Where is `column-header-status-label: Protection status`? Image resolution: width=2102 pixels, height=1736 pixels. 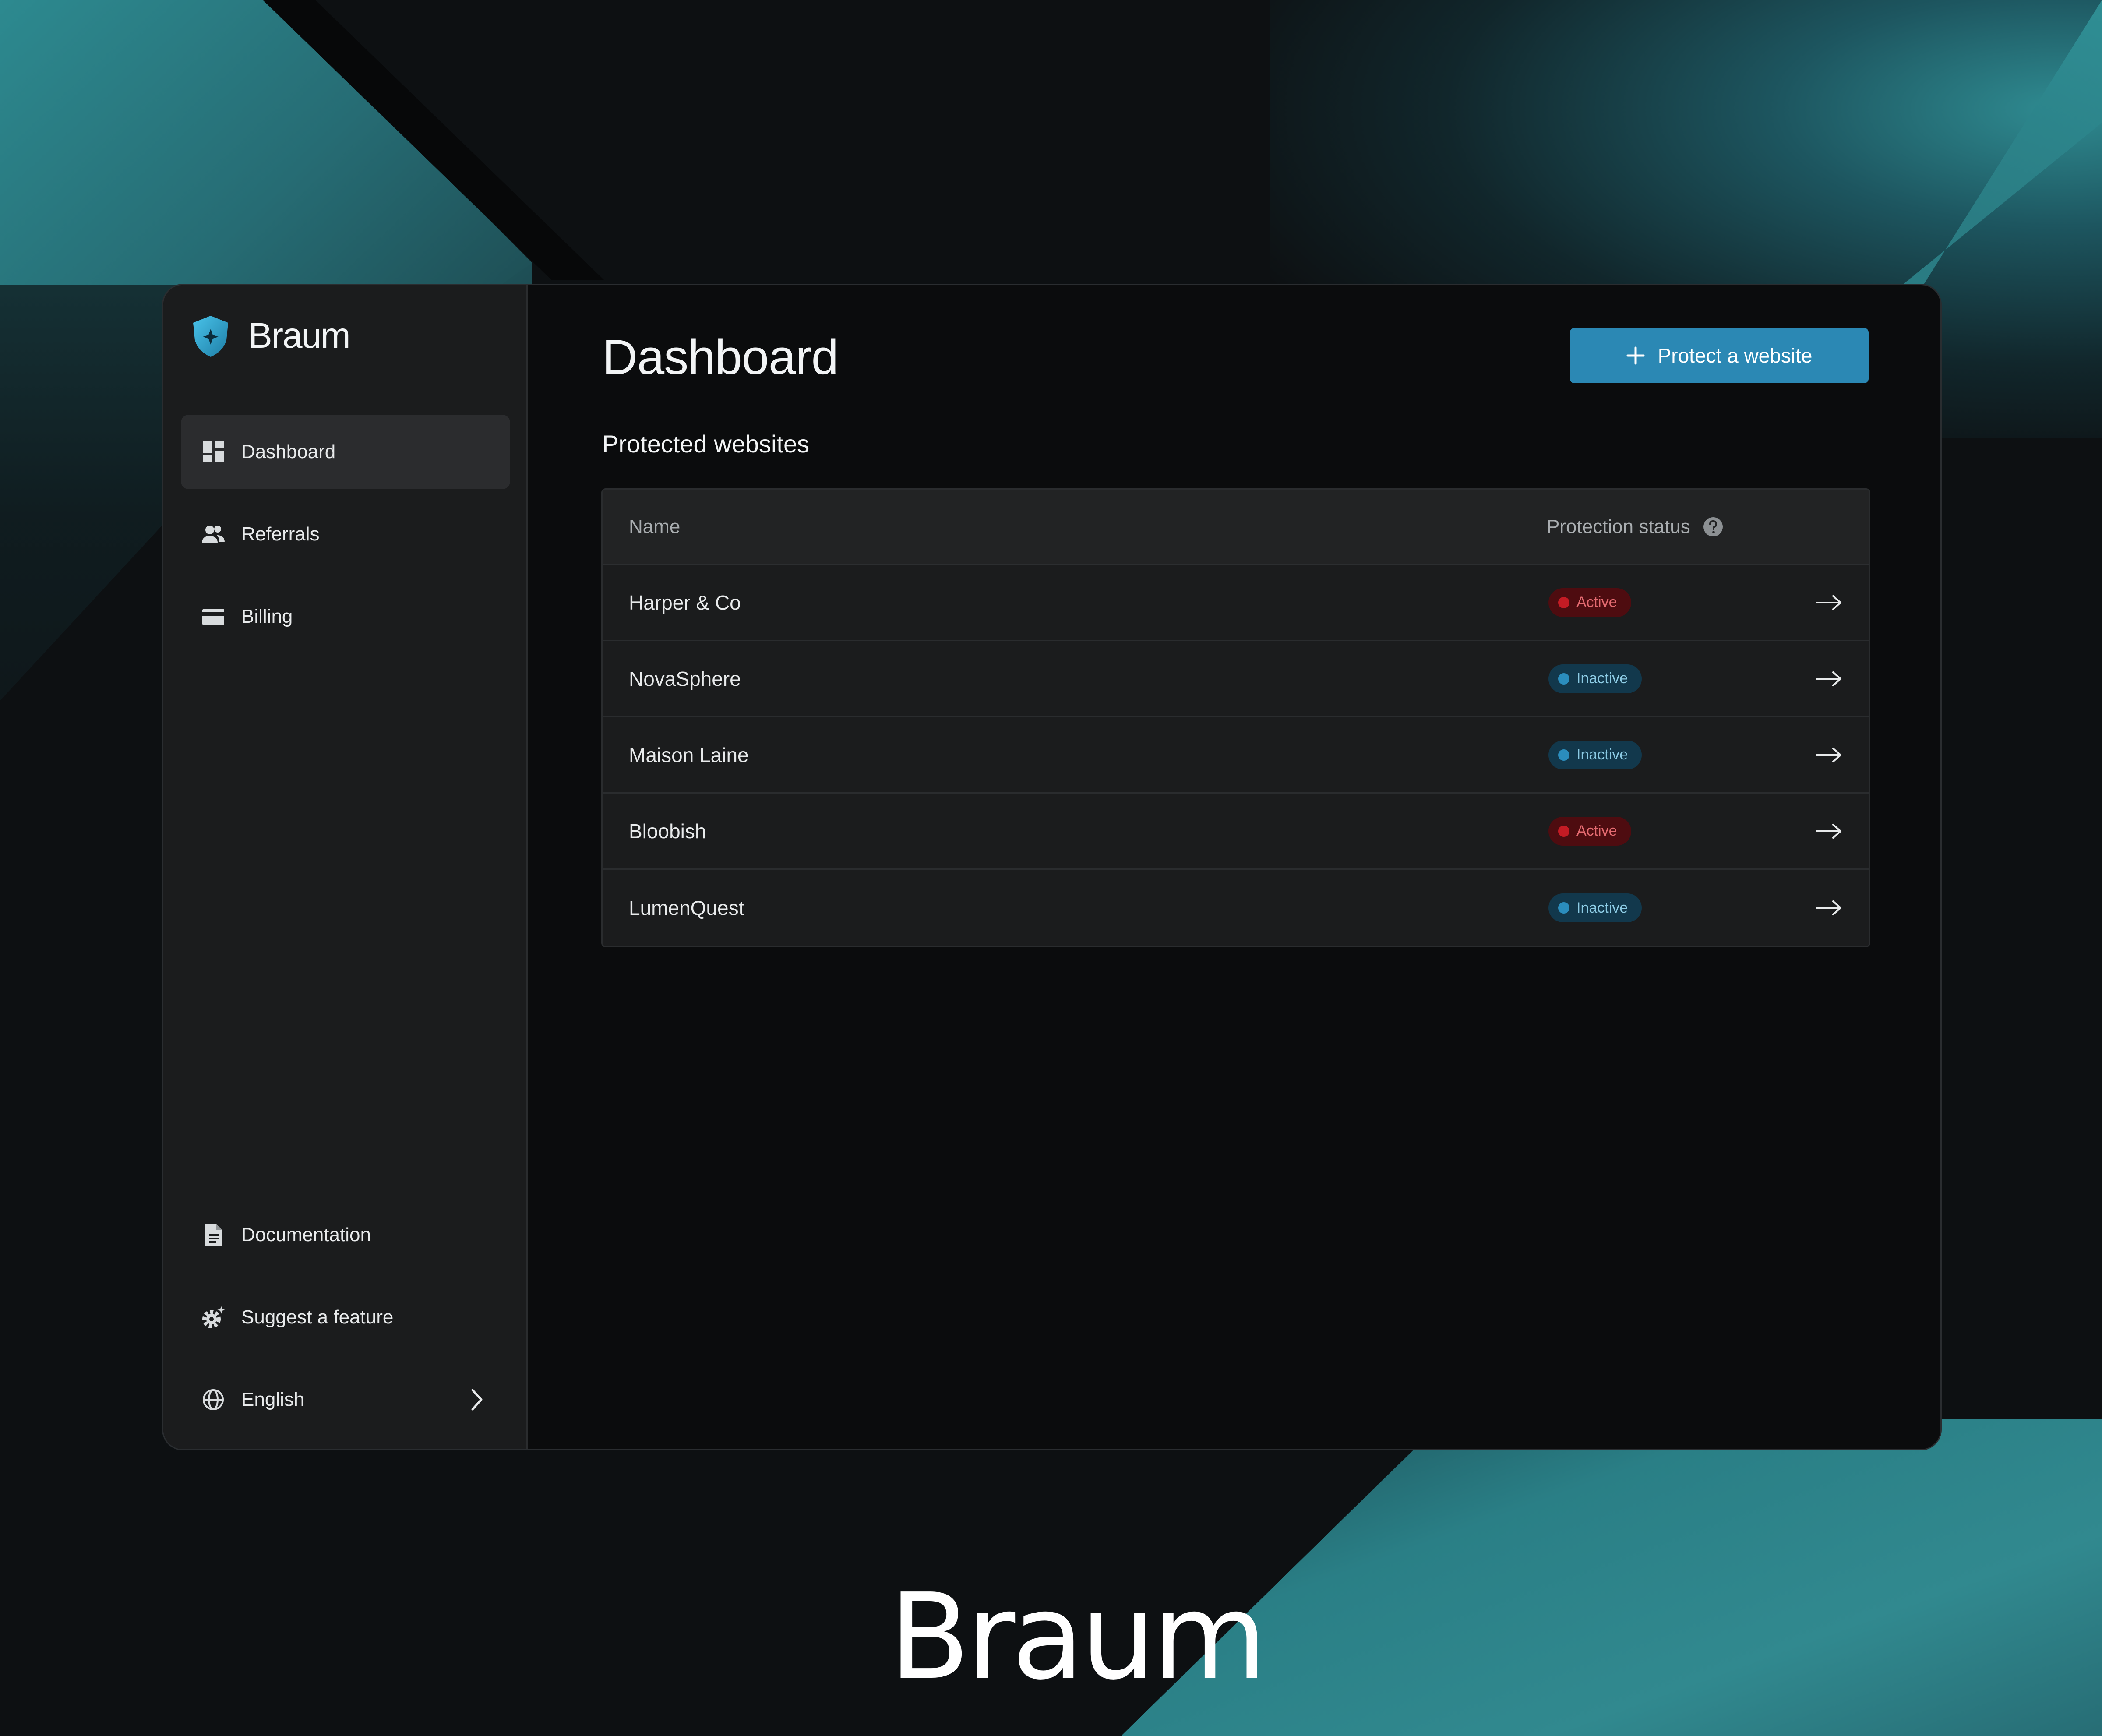 column-header-status-label: Protection status is located at coordinates (1618, 526).